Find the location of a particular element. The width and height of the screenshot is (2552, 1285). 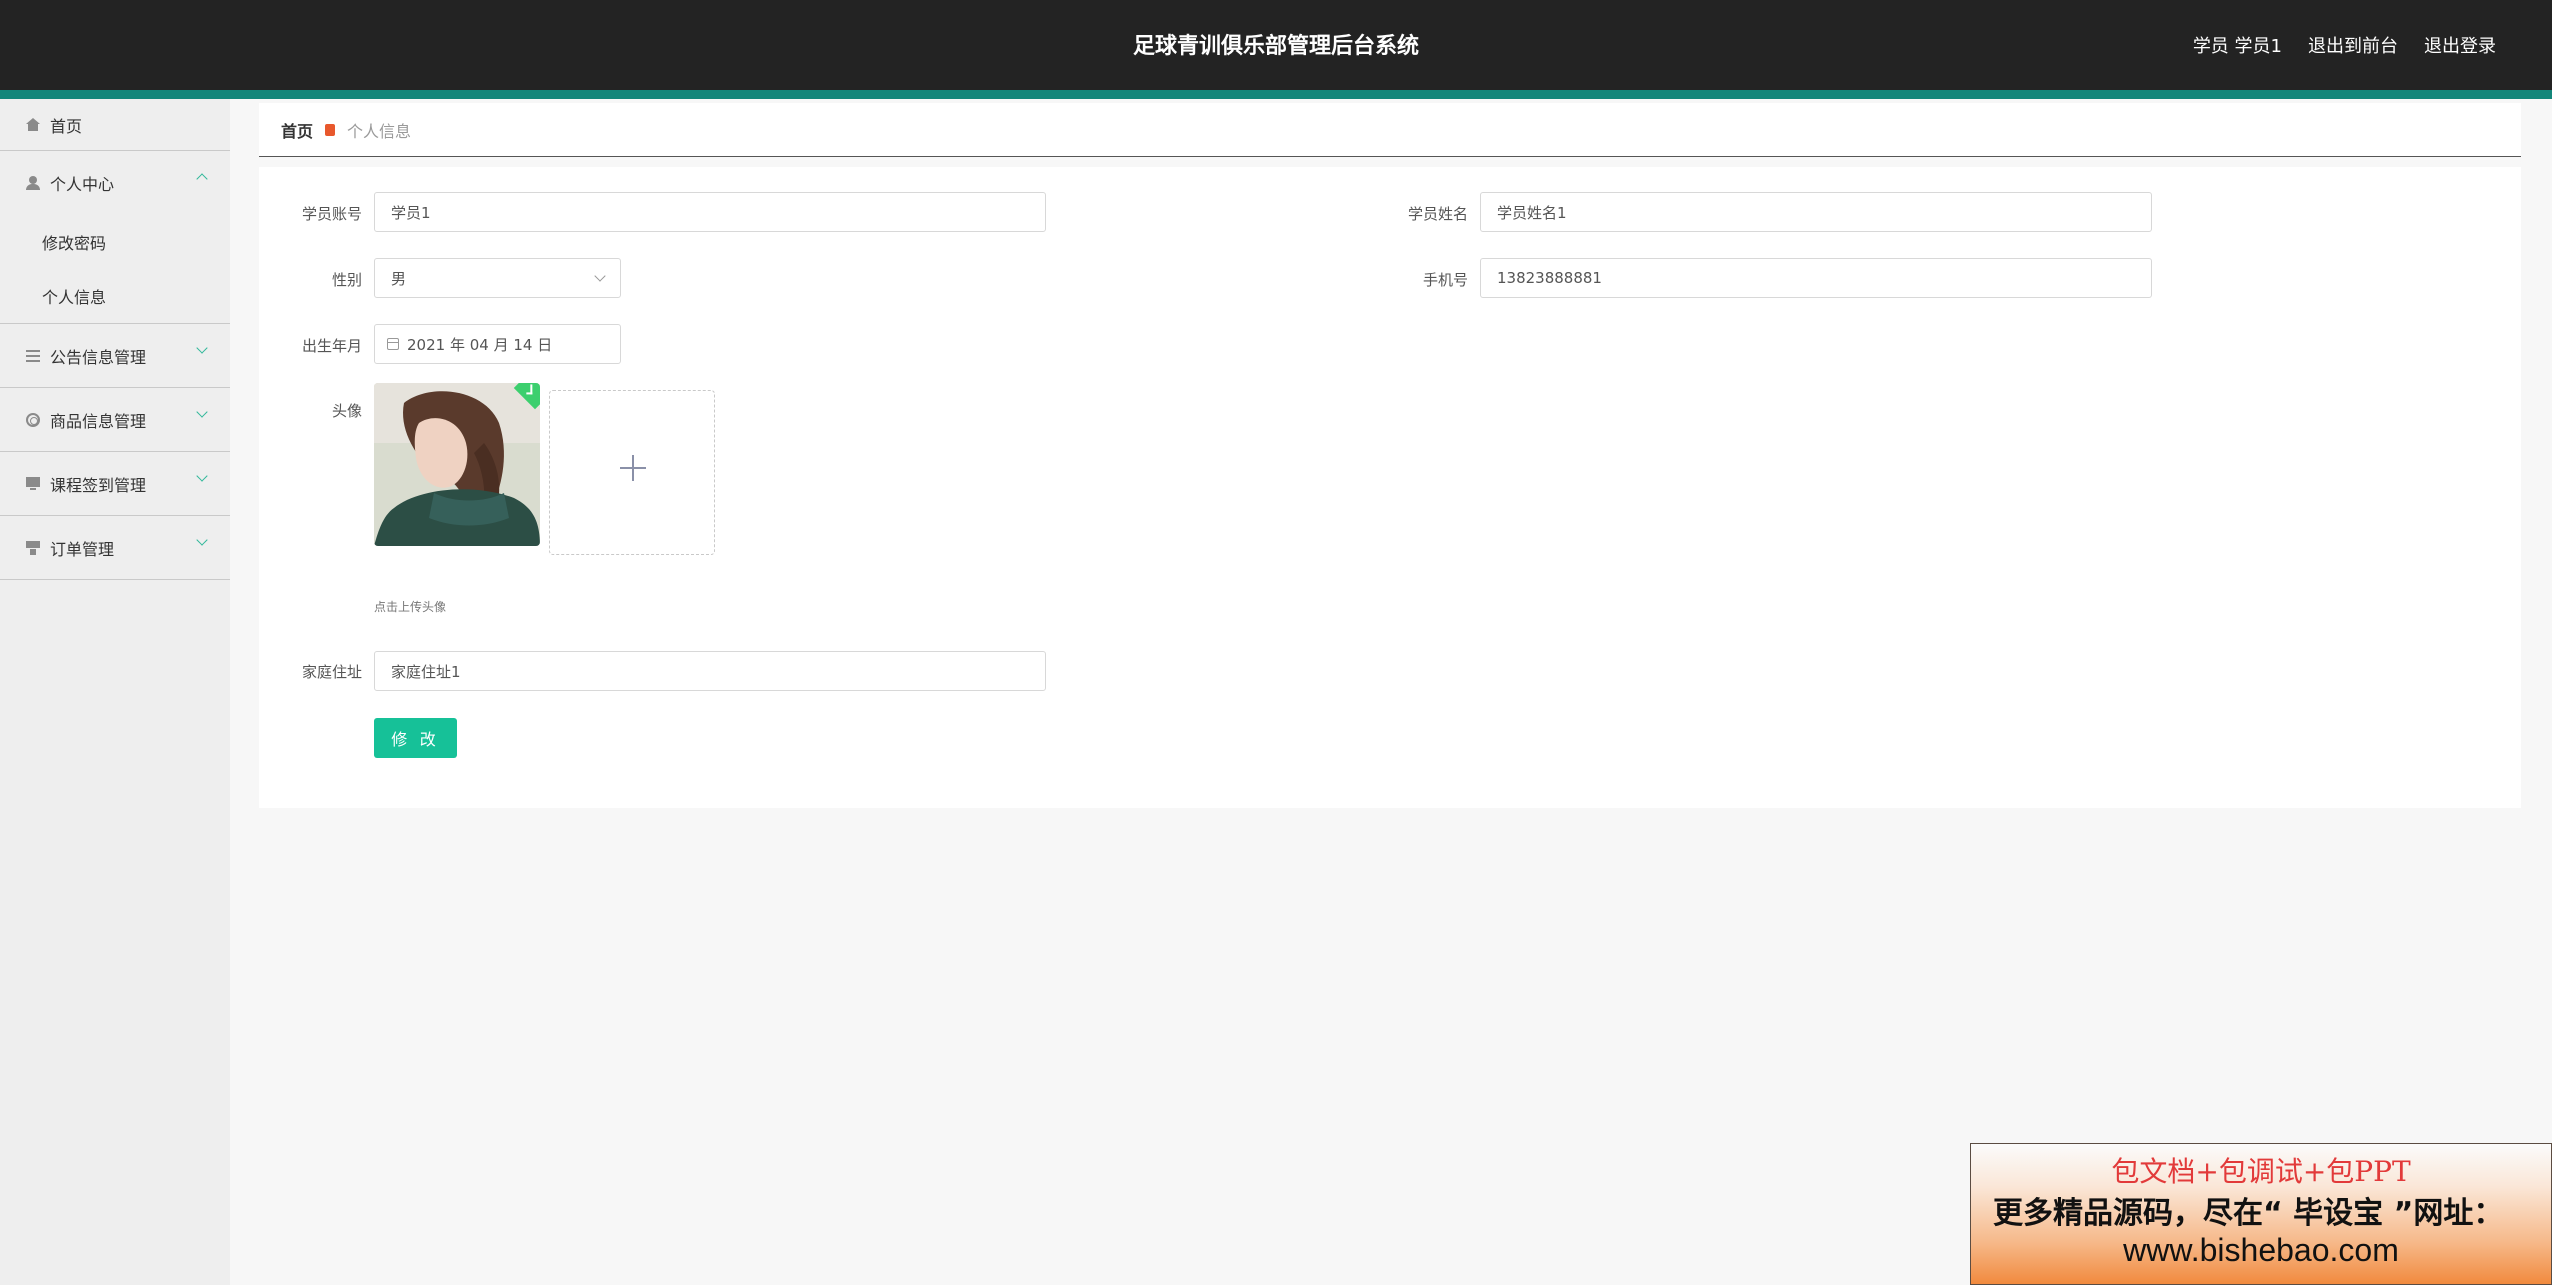

chevron-up-icon is located at coordinates (202, 179).